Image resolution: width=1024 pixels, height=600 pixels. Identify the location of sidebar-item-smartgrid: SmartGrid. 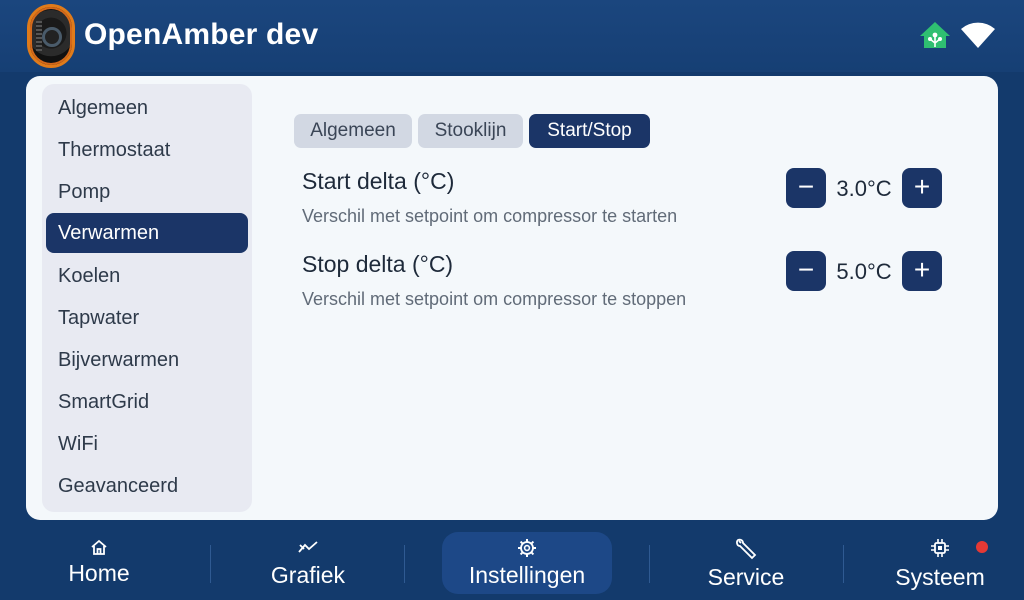
(147, 402).